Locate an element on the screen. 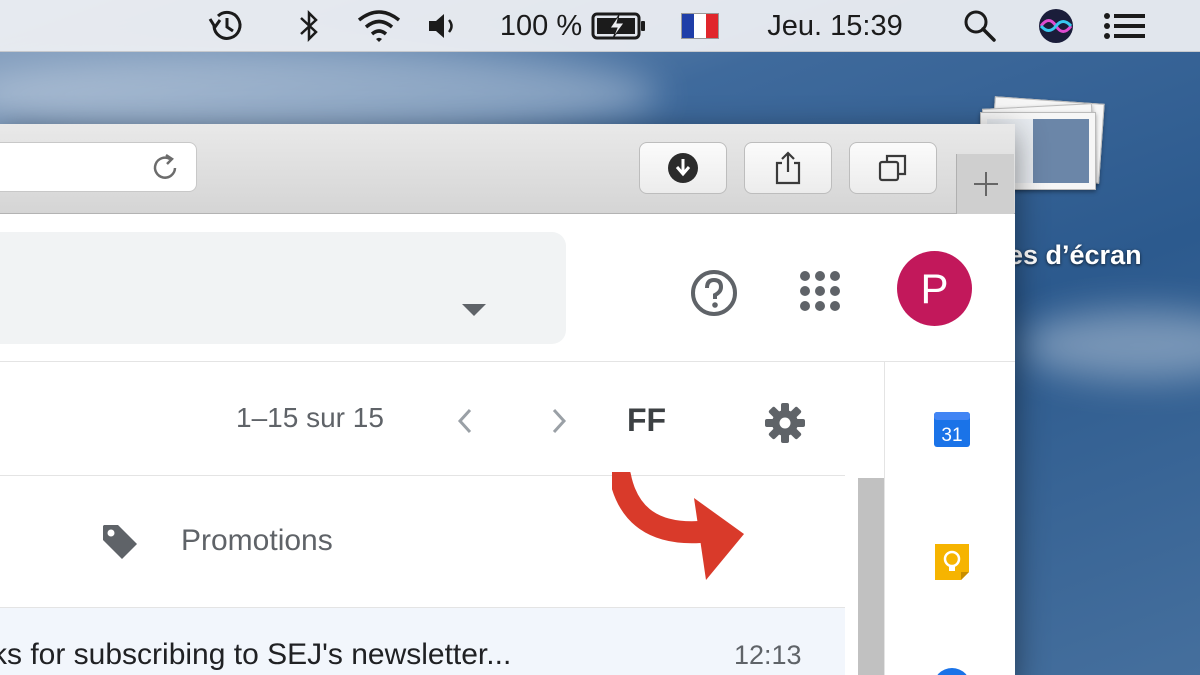 The height and width of the screenshot is (675, 1200). tasks-icon is located at coordinates (952, 671).